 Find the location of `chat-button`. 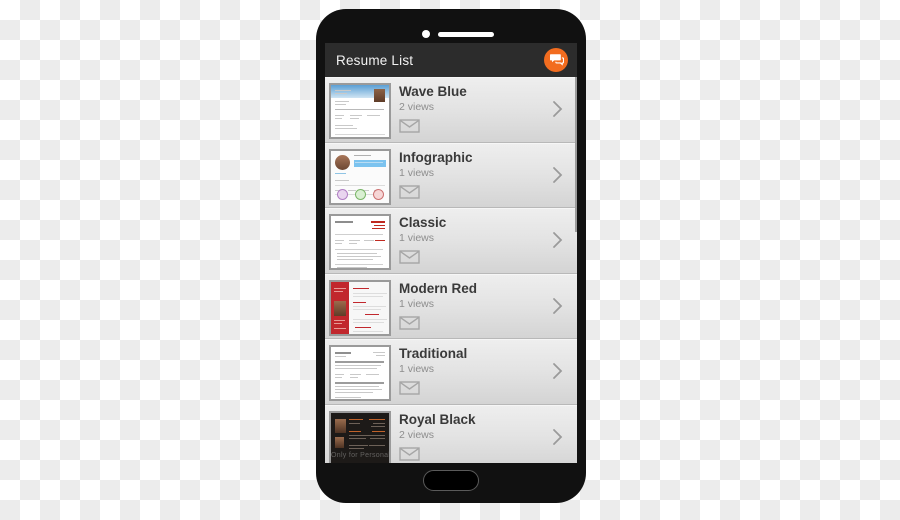

chat-button is located at coordinates (556, 60).